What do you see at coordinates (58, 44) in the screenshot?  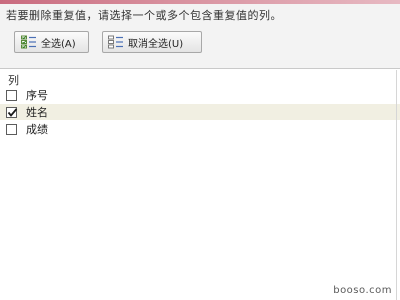 I see `select-all-label: 全选(A)` at bounding box center [58, 44].